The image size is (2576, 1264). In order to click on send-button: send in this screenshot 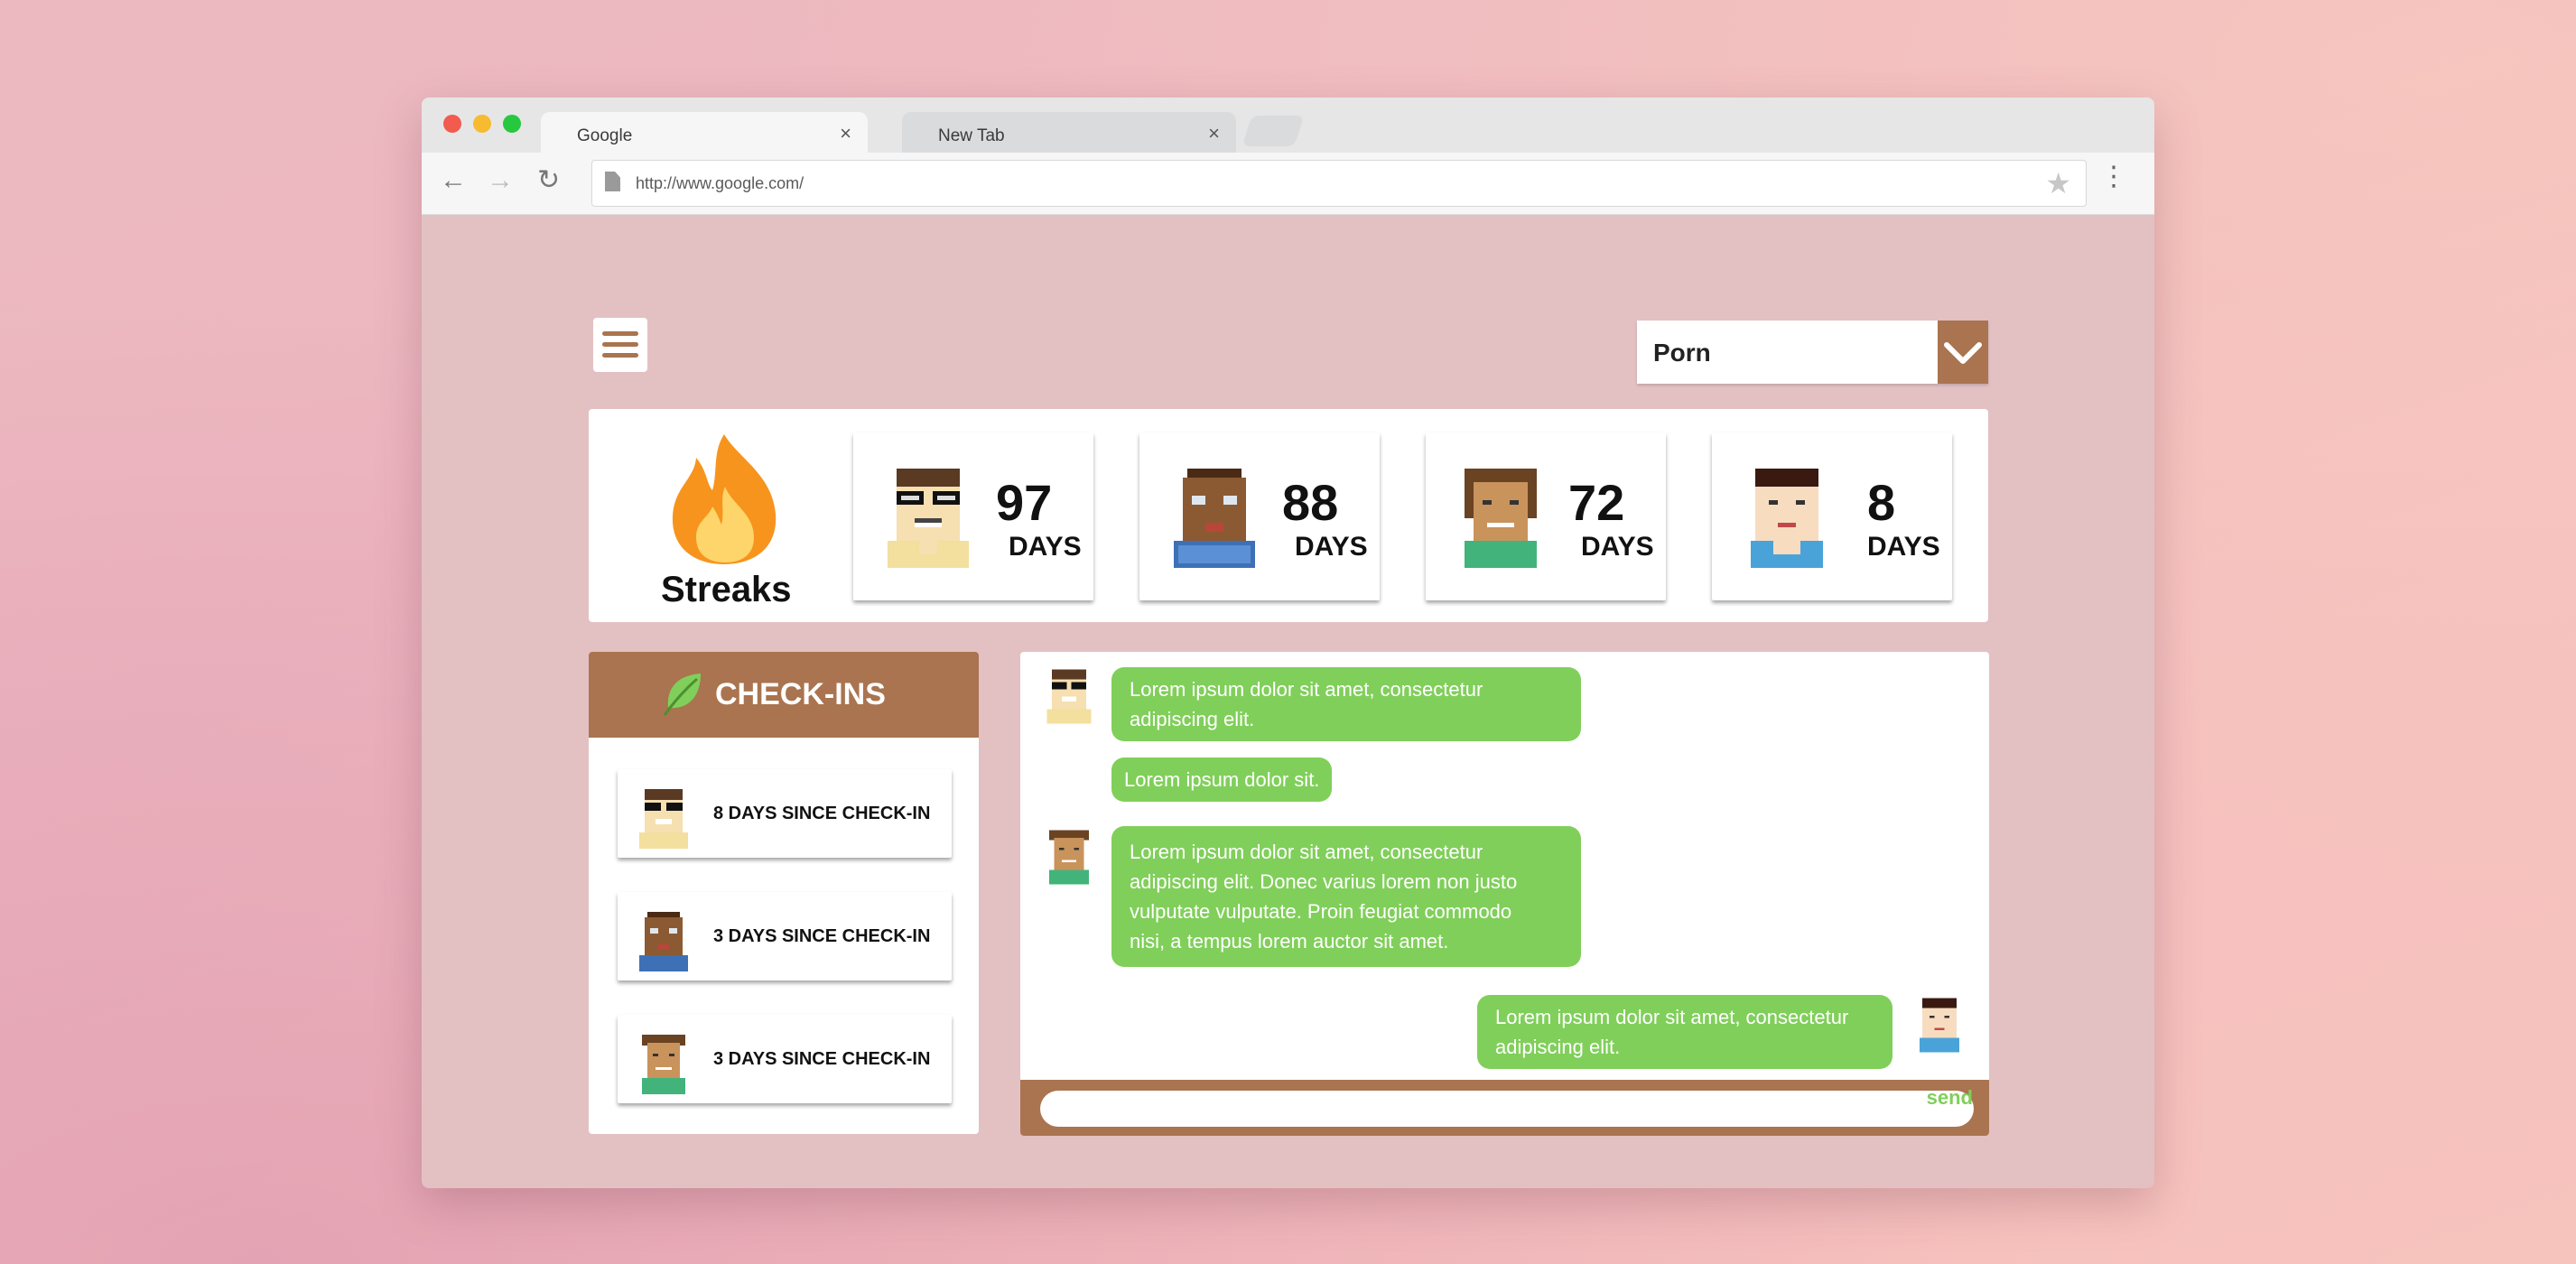, I will do `click(1950, 1098)`.